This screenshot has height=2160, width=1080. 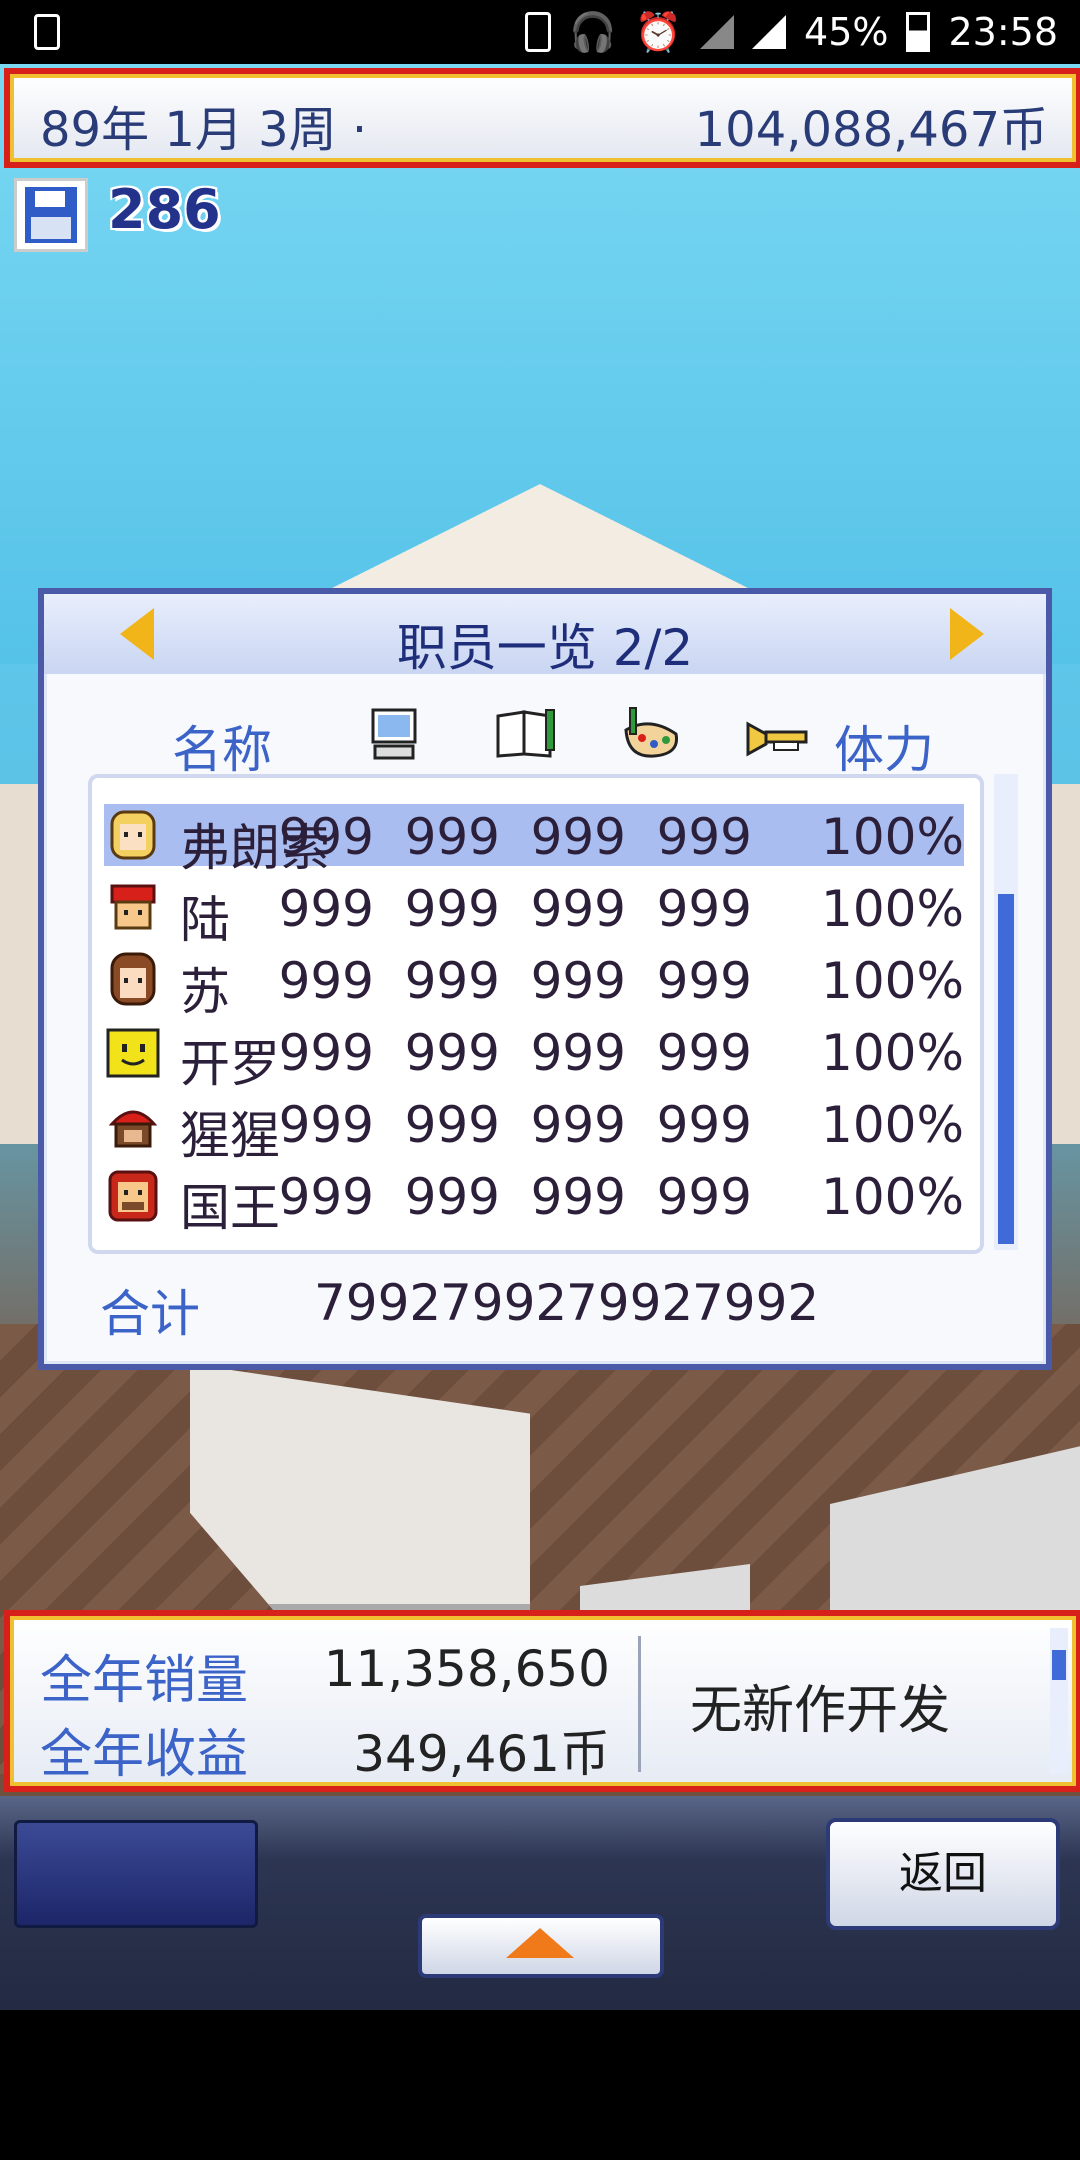 What do you see at coordinates (144, 1755) in the screenshot?
I see `annual-revenue-label: 全年收益` at bounding box center [144, 1755].